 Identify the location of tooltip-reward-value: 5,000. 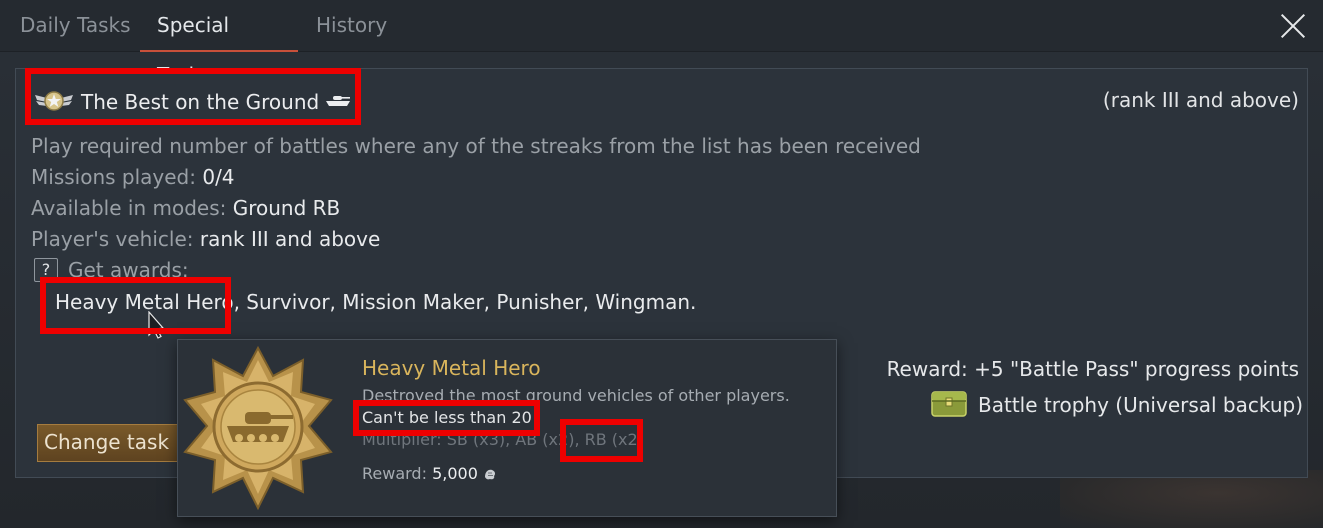
(455, 473).